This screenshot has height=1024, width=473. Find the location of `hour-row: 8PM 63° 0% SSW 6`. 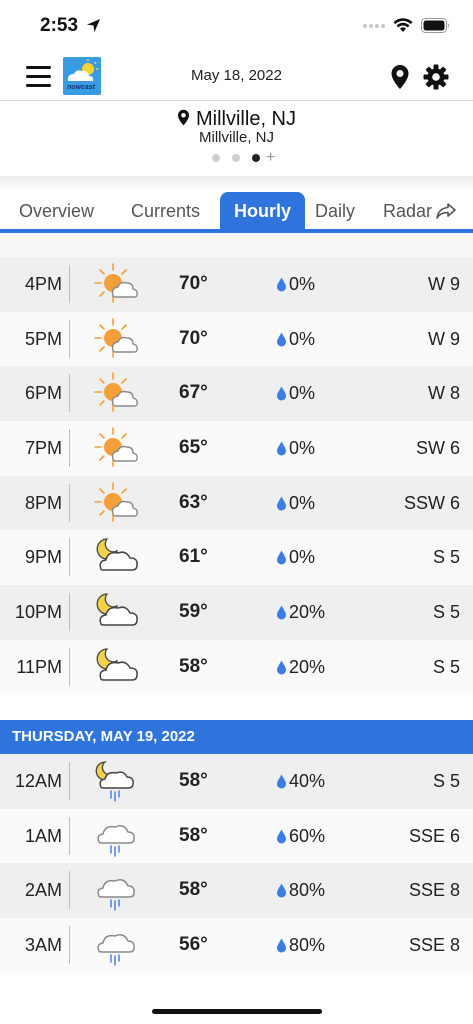

hour-row: 8PM 63° 0% SSW 6 is located at coordinates (236, 503).